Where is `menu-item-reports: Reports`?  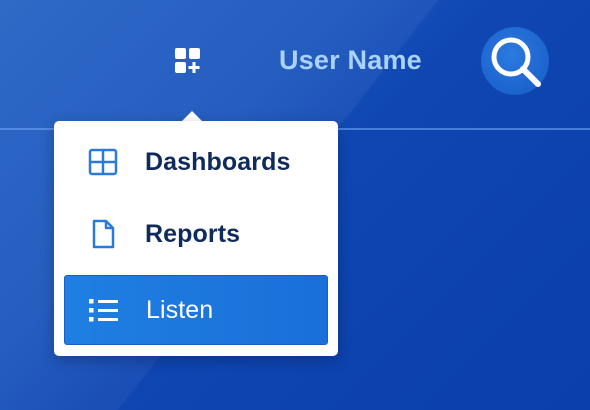
menu-item-reports: Reports is located at coordinates (196, 234).